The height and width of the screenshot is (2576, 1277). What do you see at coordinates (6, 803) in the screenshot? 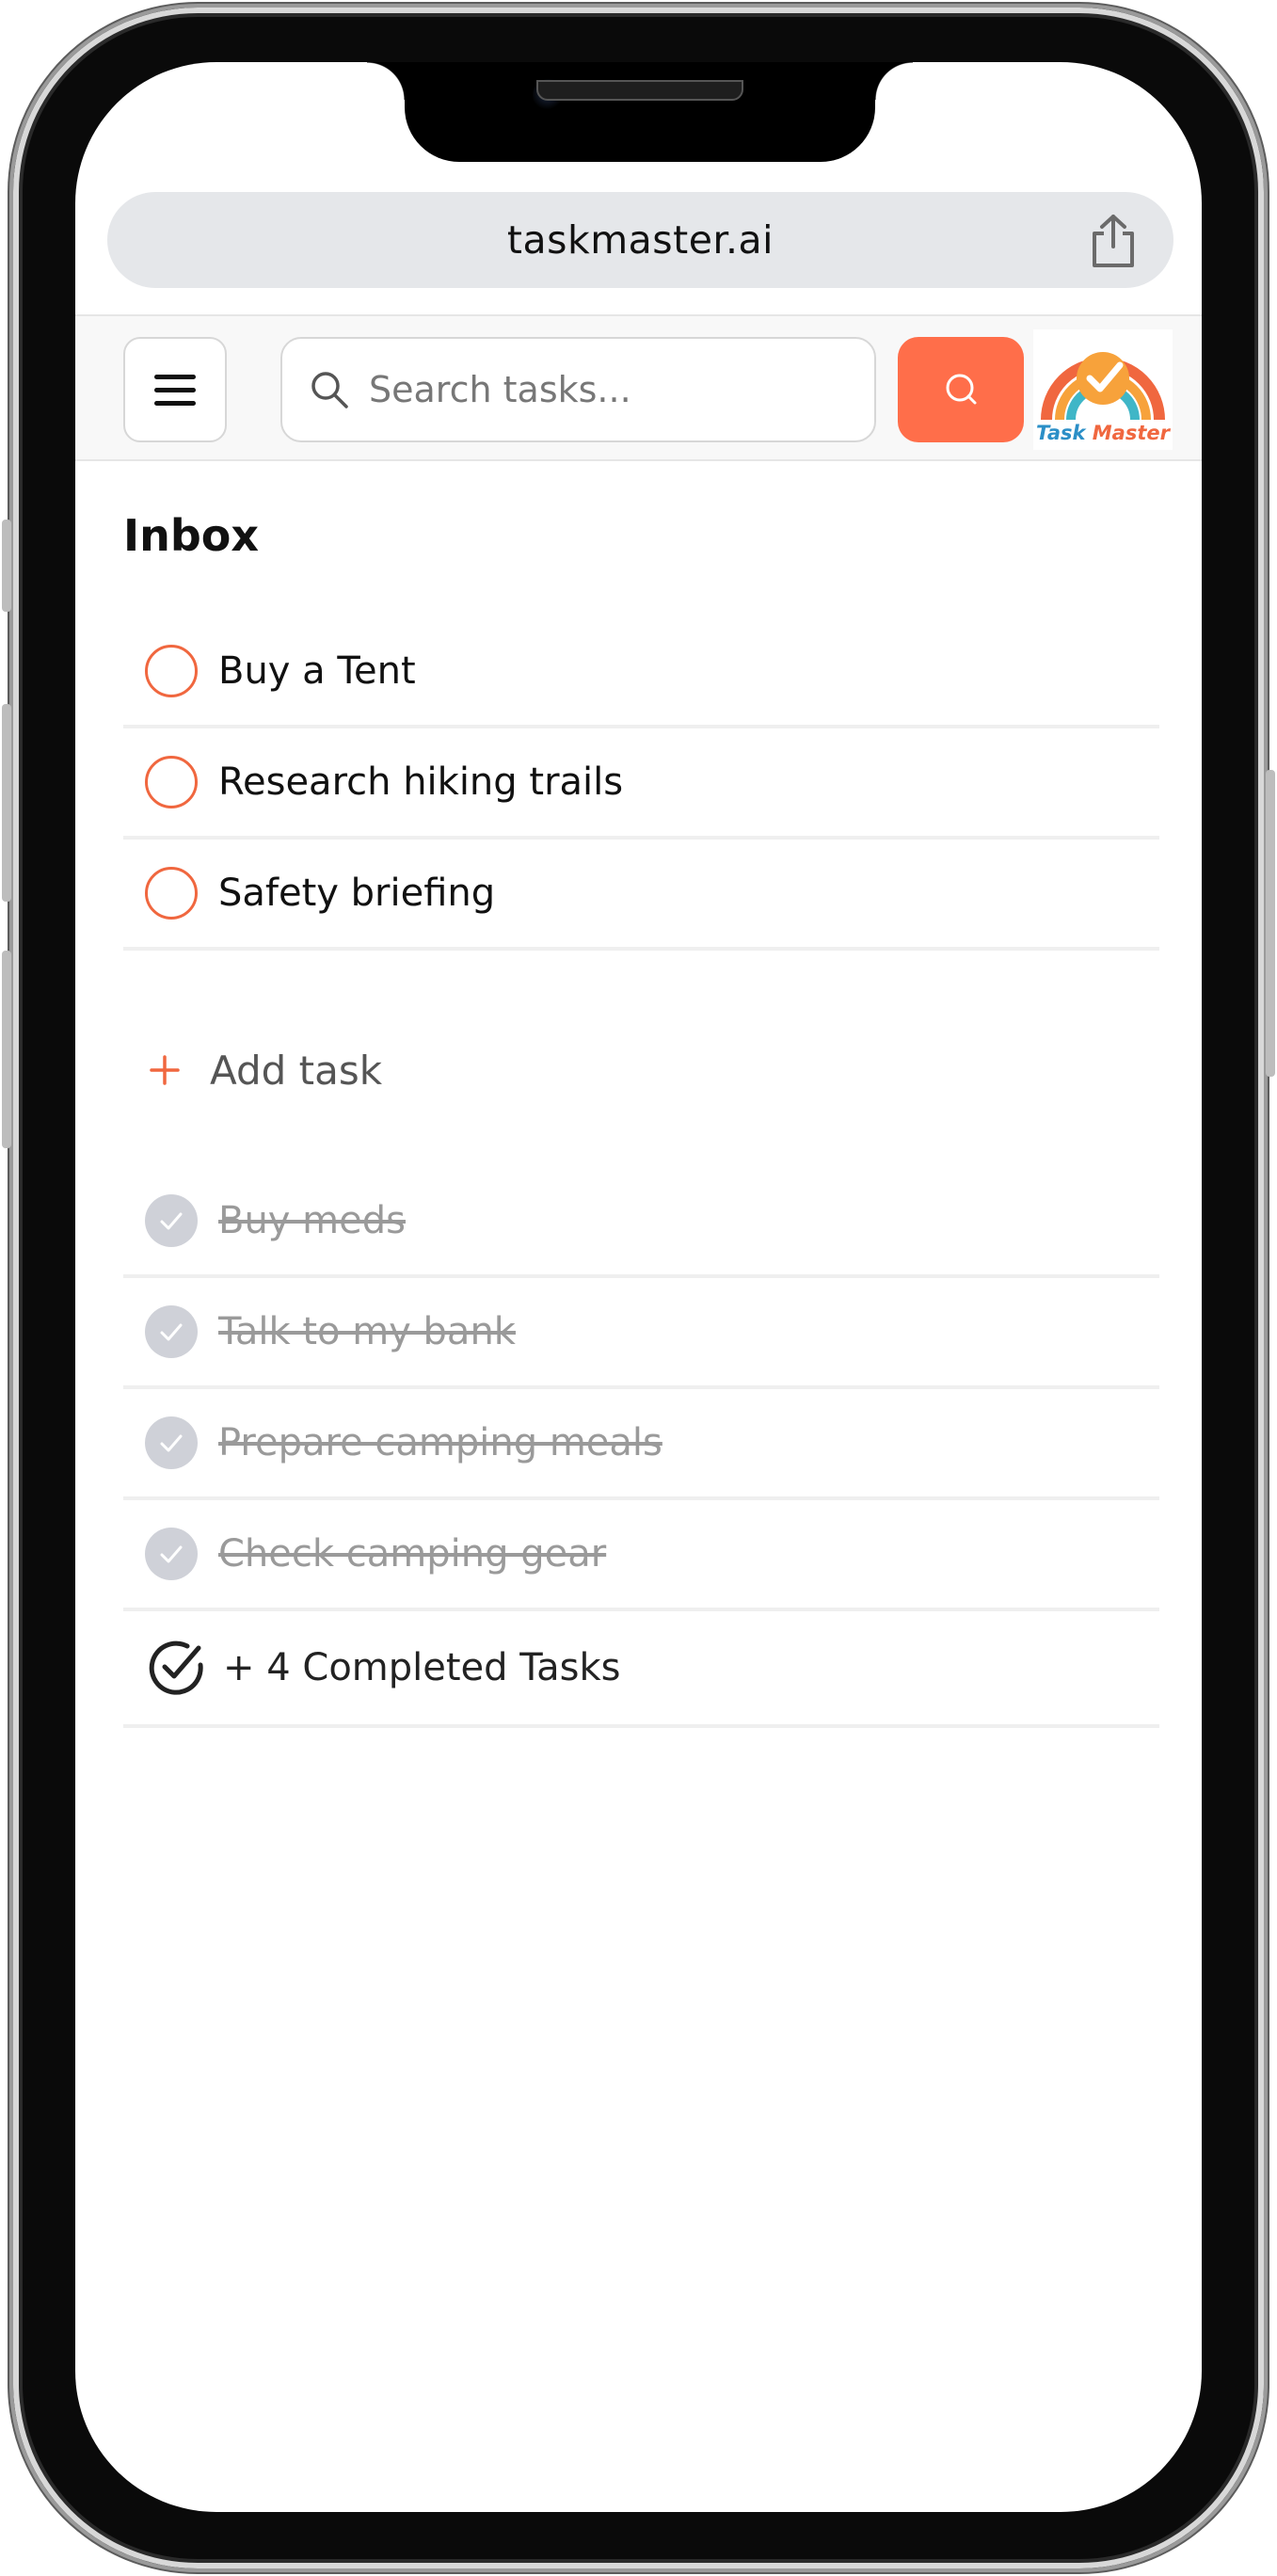
I see `volume-up-button` at bounding box center [6, 803].